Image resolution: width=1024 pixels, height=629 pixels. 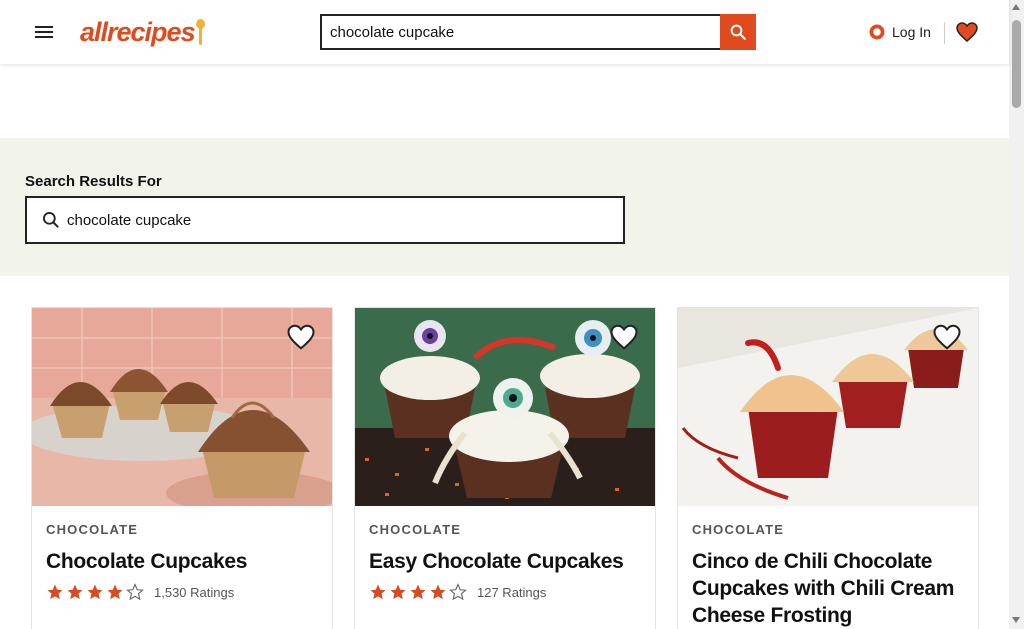 I want to click on spoon-icon, so click(x=200, y=32).